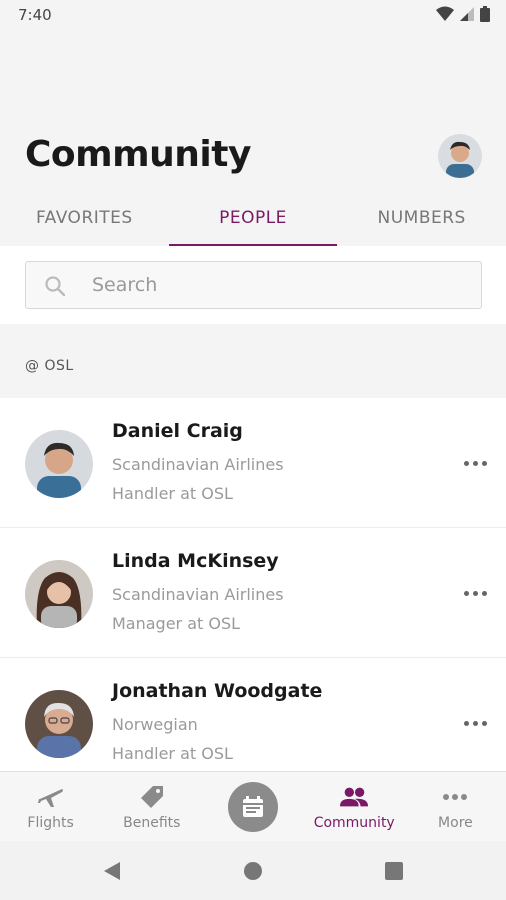 This screenshot has height=900, width=506. Describe the element at coordinates (354, 823) in the screenshot. I see `nav-label: Community` at that location.